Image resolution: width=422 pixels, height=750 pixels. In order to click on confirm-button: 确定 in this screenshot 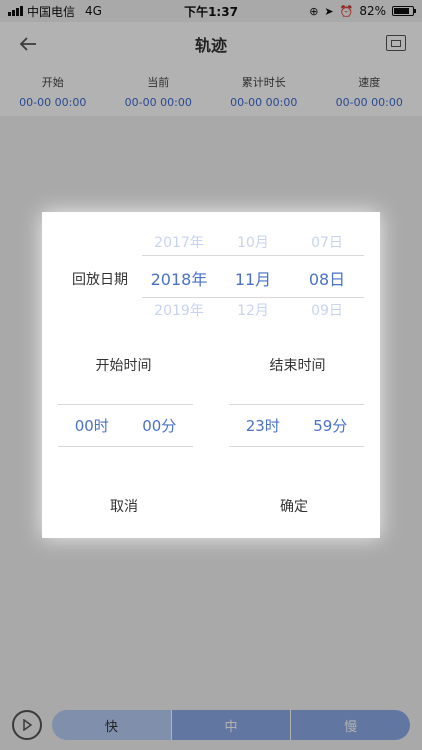, I will do `click(294, 506)`.